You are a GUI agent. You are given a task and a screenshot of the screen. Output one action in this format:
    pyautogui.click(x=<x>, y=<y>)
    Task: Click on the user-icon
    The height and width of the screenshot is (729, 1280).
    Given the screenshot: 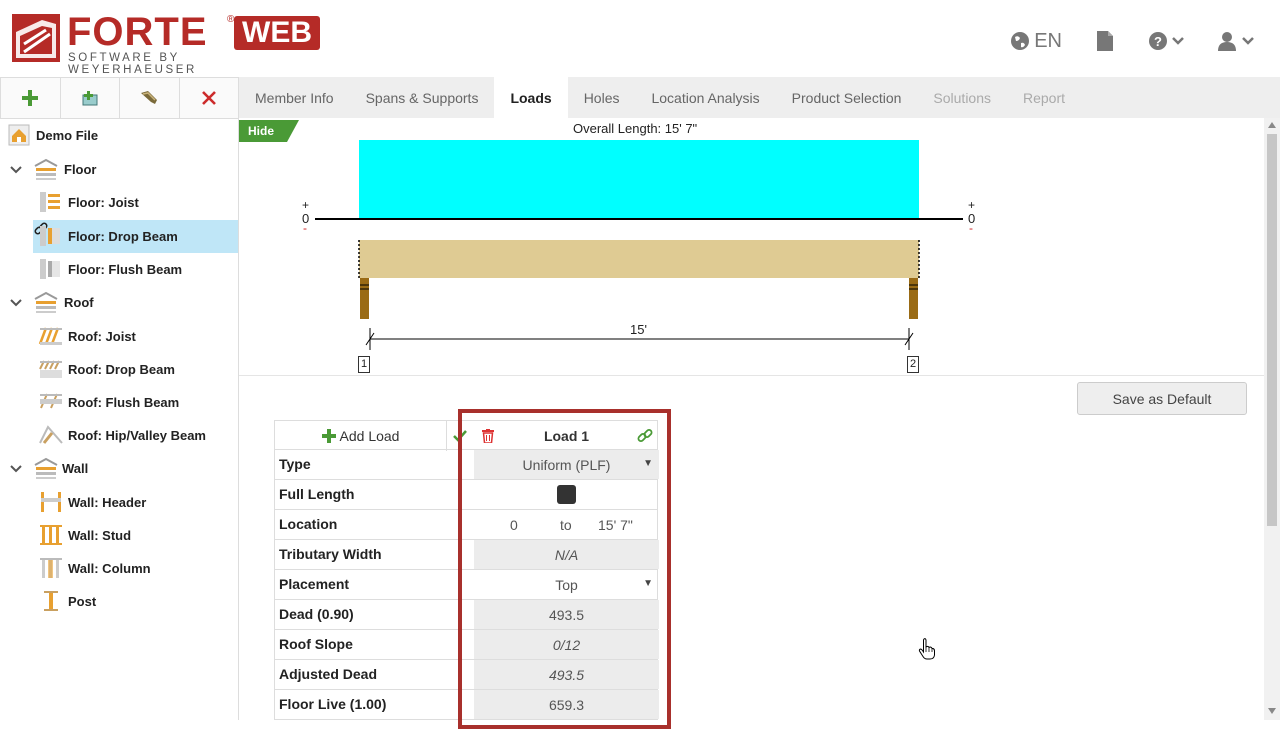 What is the action you would take?
    pyautogui.click(x=1227, y=41)
    